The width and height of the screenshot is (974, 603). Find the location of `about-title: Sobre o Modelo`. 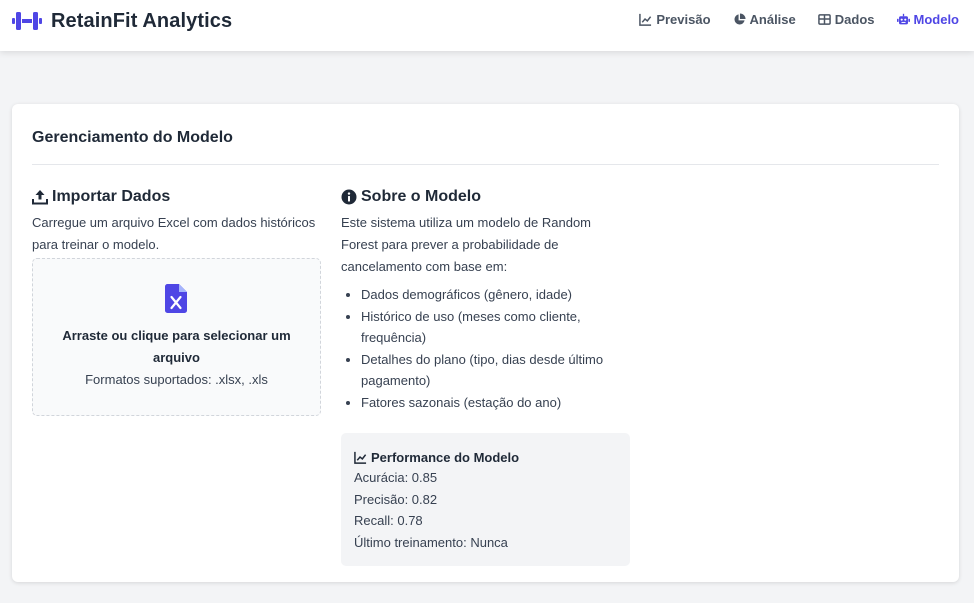

about-title: Sobre o Modelo is located at coordinates (421, 196).